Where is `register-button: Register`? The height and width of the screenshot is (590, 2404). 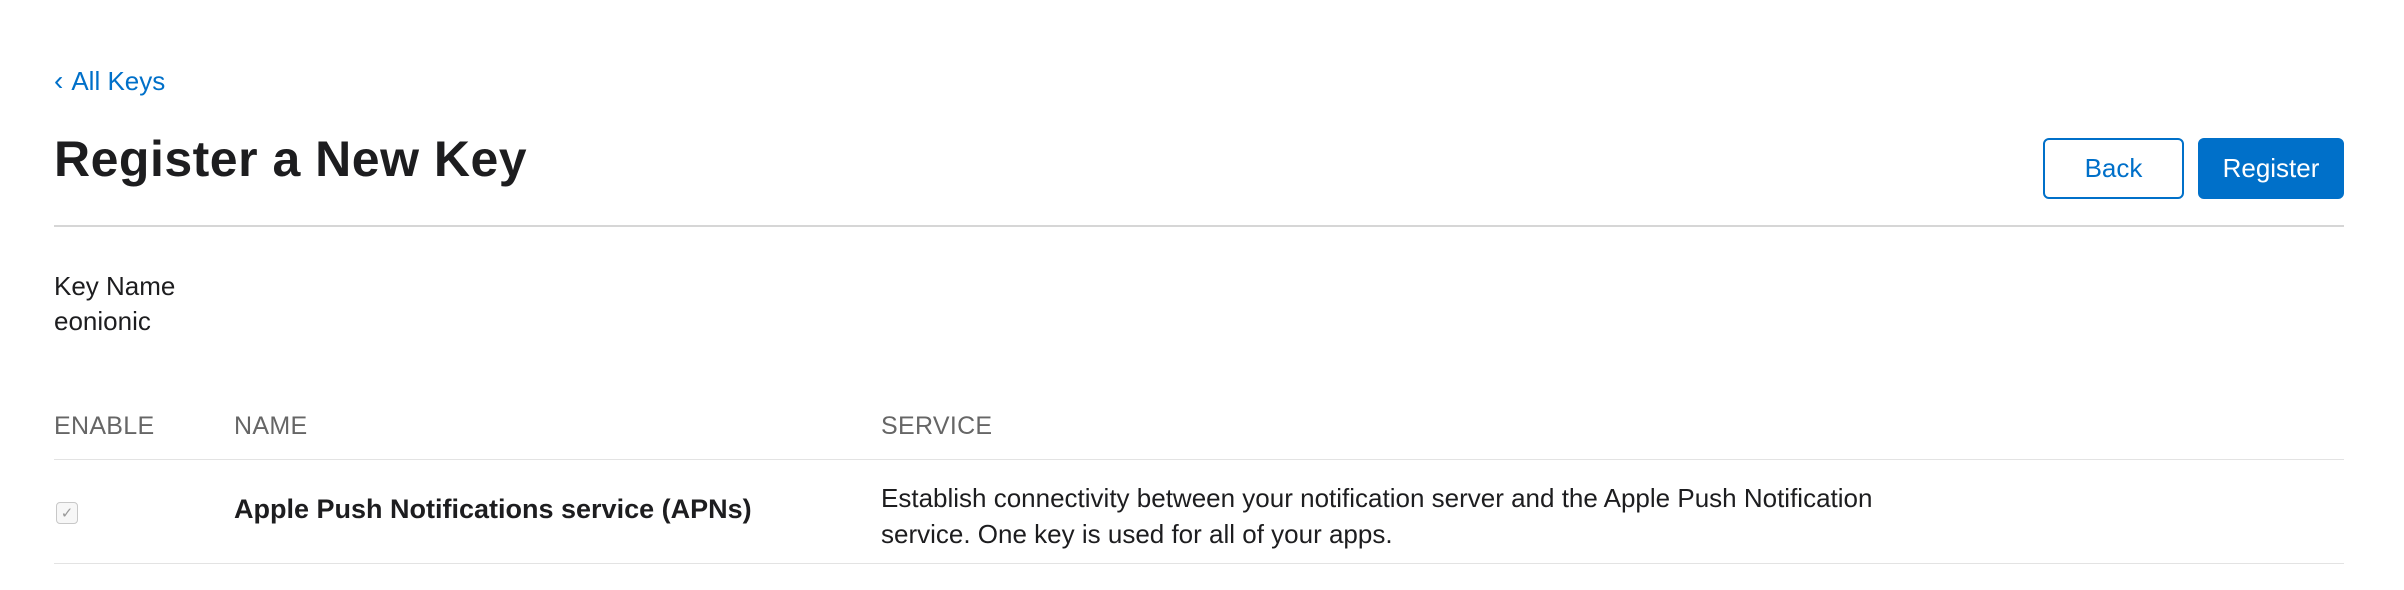 register-button: Register is located at coordinates (2271, 168).